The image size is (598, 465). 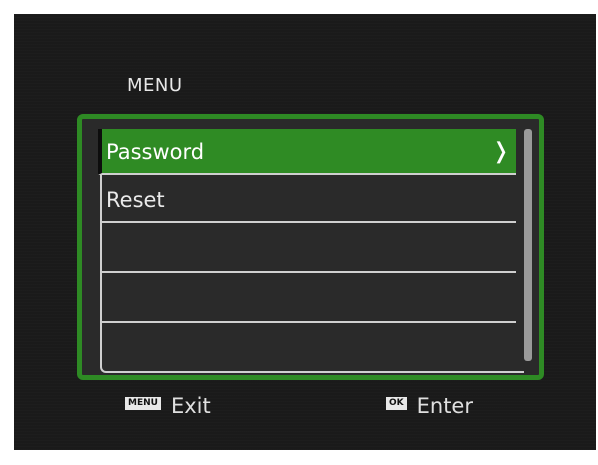 What do you see at coordinates (396, 403) in the screenshot?
I see `ok-key-icon: OK` at bounding box center [396, 403].